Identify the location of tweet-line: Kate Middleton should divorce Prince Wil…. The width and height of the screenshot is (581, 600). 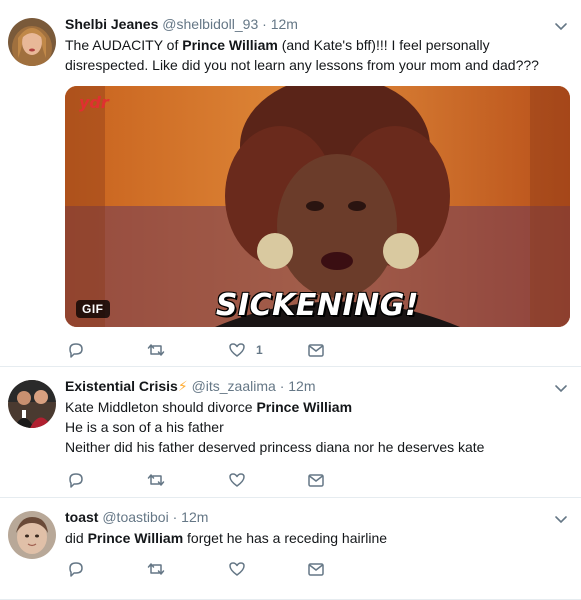
(209, 407).